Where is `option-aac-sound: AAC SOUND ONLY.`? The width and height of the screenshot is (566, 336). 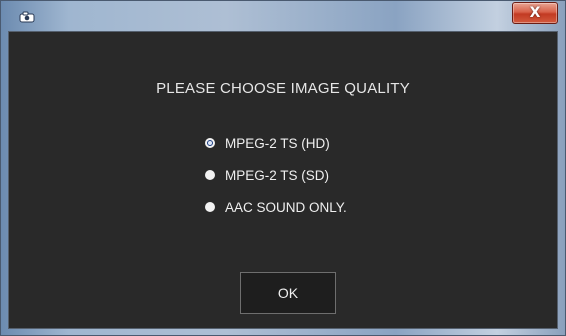 option-aac-sound: AAC SOUND ONLY. is located at coordinates (276, 207).